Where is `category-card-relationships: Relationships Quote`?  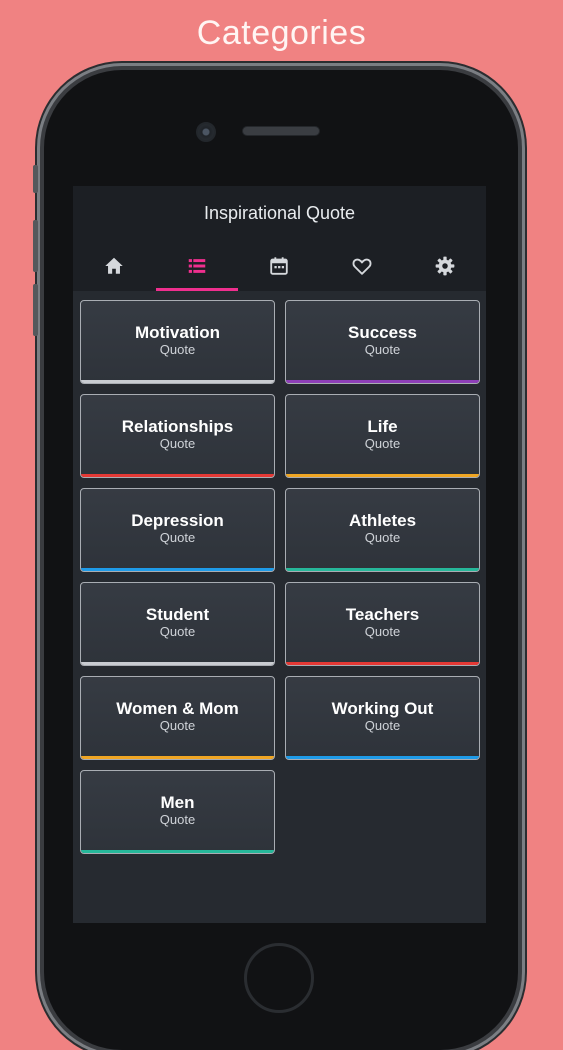 category-card-relationships: Relationships Quote is located at coordinates (177, 436).